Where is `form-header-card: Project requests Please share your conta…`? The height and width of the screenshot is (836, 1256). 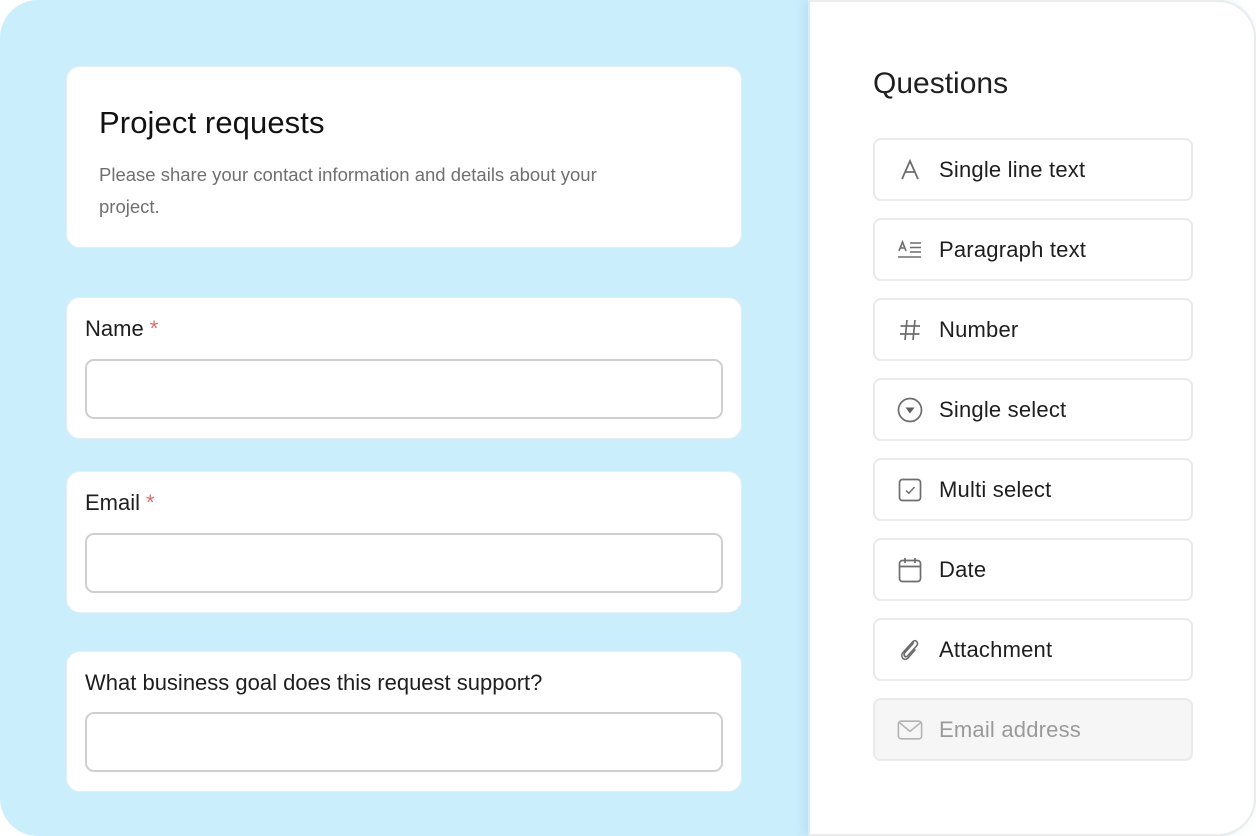
form-header-card: Project requests Please share your conta… is located at coordinates (404, 157).